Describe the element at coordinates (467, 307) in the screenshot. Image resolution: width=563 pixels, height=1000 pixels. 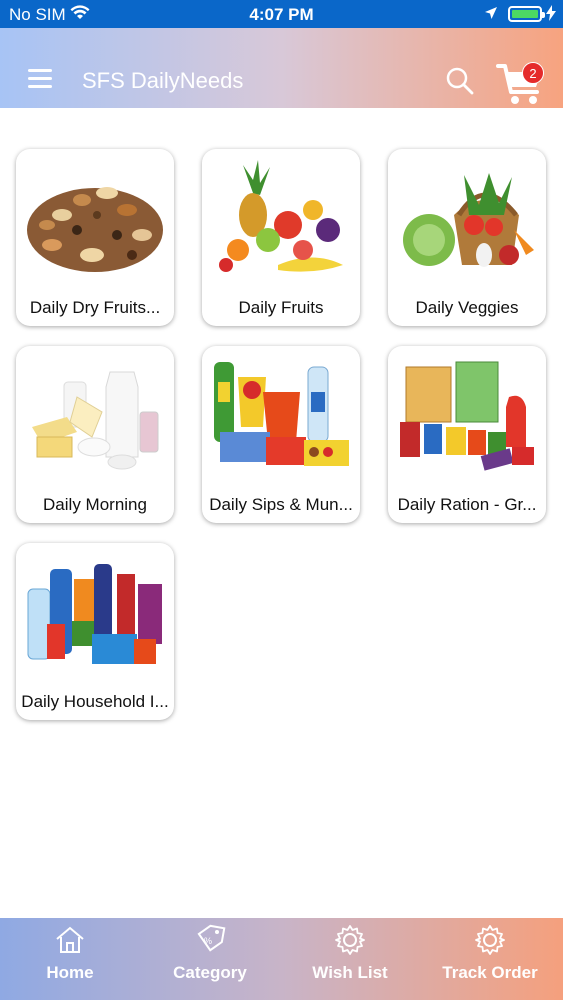
I see `category-label: Daily Veggies` at that location.